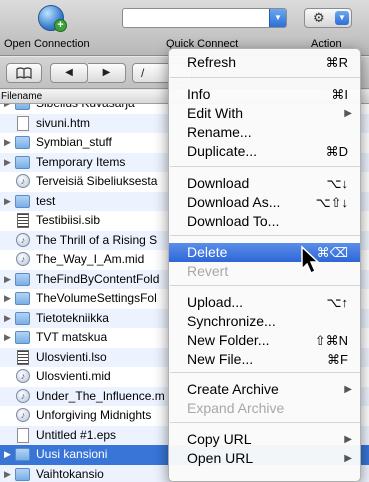 This screenshot has height=482, width=369. Describe the element at coordinates (218, 183) in the screenshot. I see `menu-item-label: Download` at that location.